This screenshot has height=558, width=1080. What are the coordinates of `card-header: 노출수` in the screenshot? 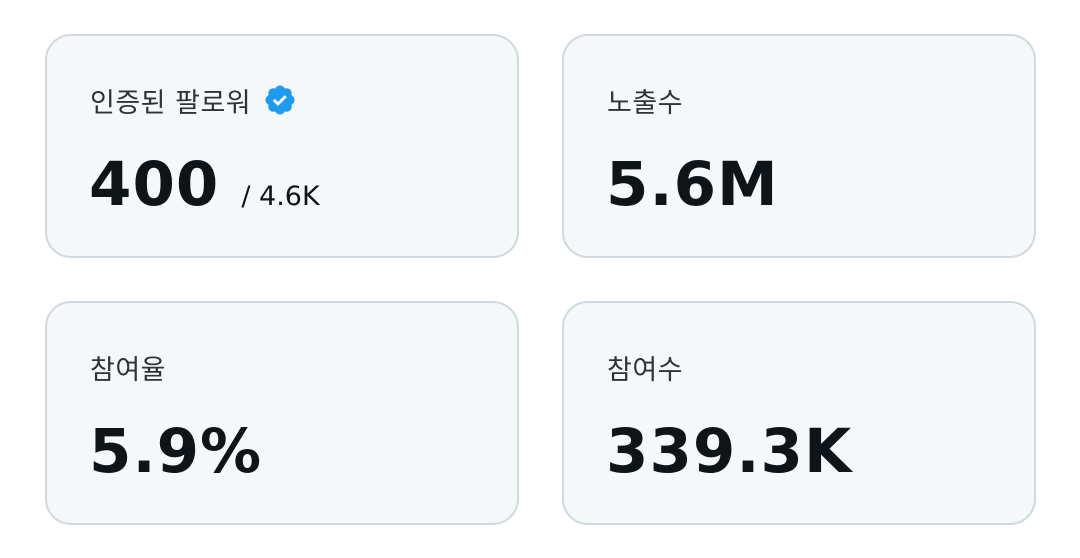 It's located at (645, 100).